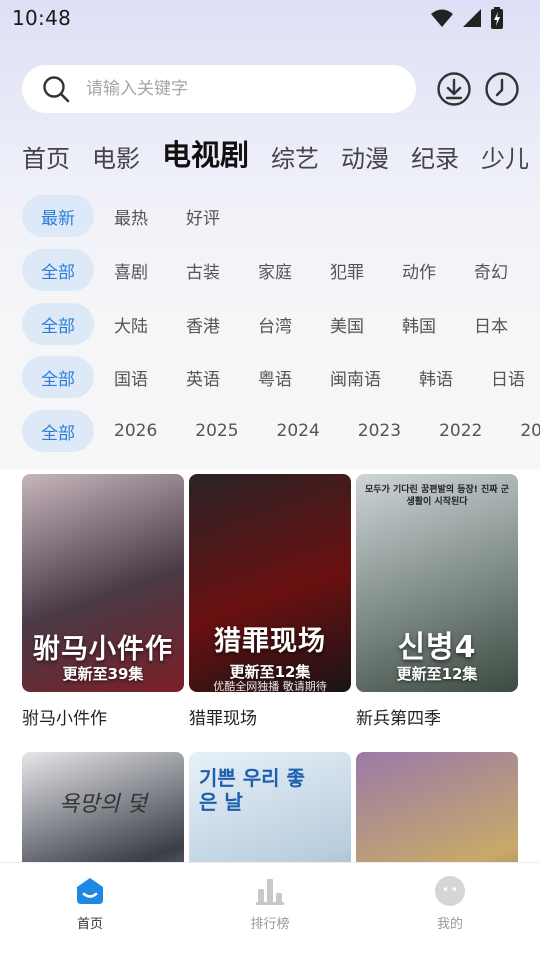  I want to click on clock-icon, so click(502, 89).